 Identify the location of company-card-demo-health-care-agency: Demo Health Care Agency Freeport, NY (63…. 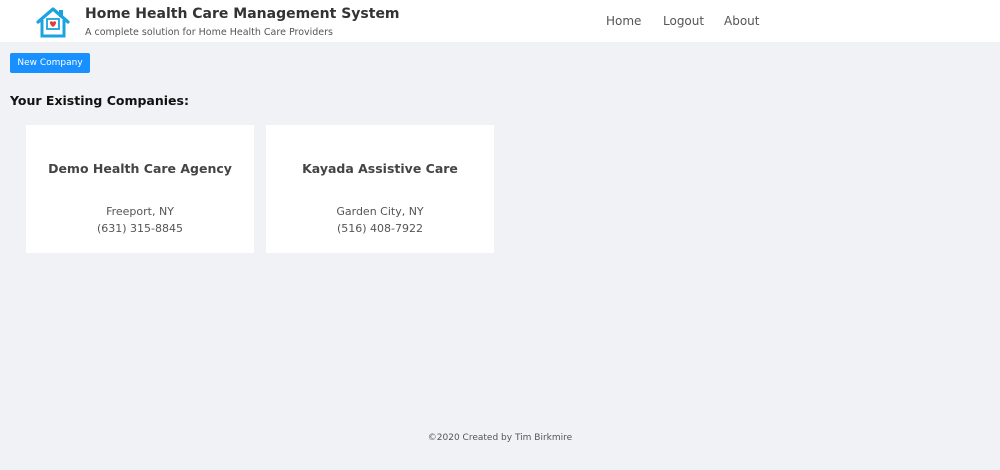
(140, 189).